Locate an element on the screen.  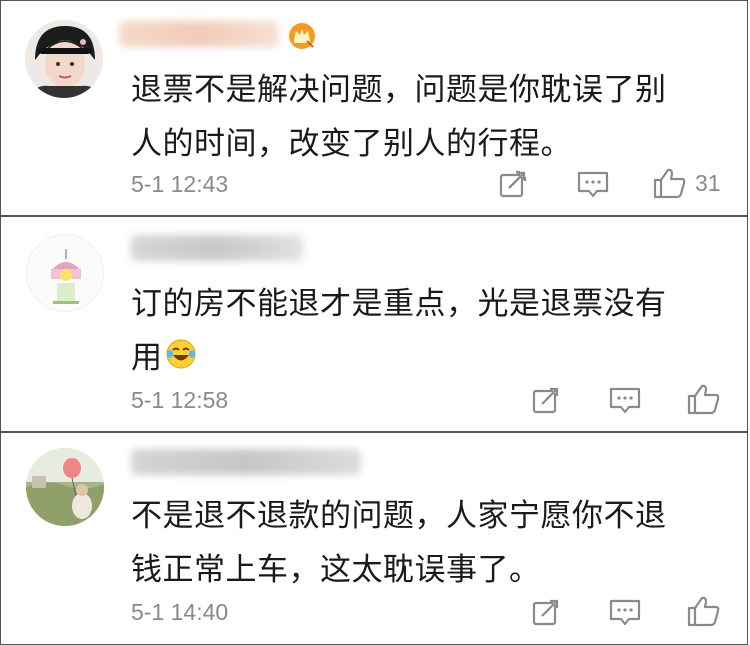
comment-text: 退票不是解决问题，问题是你耽误了别 人的时间，改变了别人的行程。 is located at coordinates (399, 117).